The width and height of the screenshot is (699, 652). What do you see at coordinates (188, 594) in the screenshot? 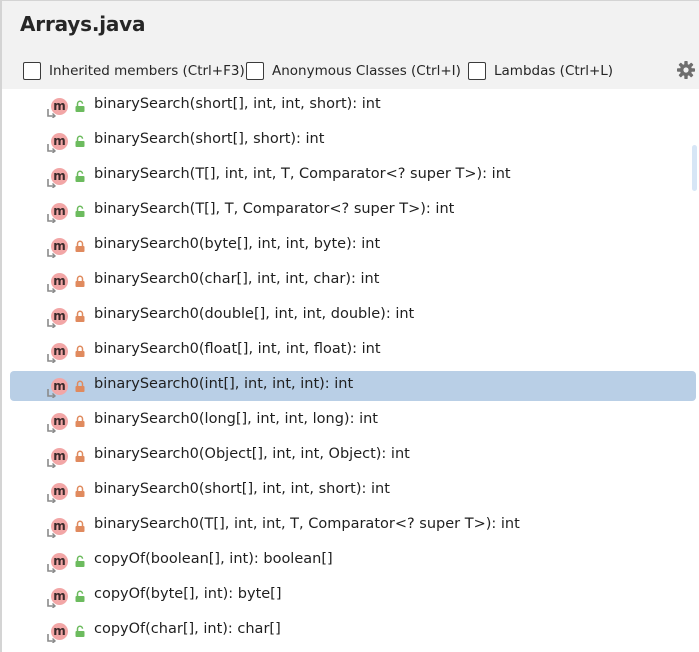
I see `member-signature: copyOf(byte[], int): byte[]` at bounding box center [188, 594].